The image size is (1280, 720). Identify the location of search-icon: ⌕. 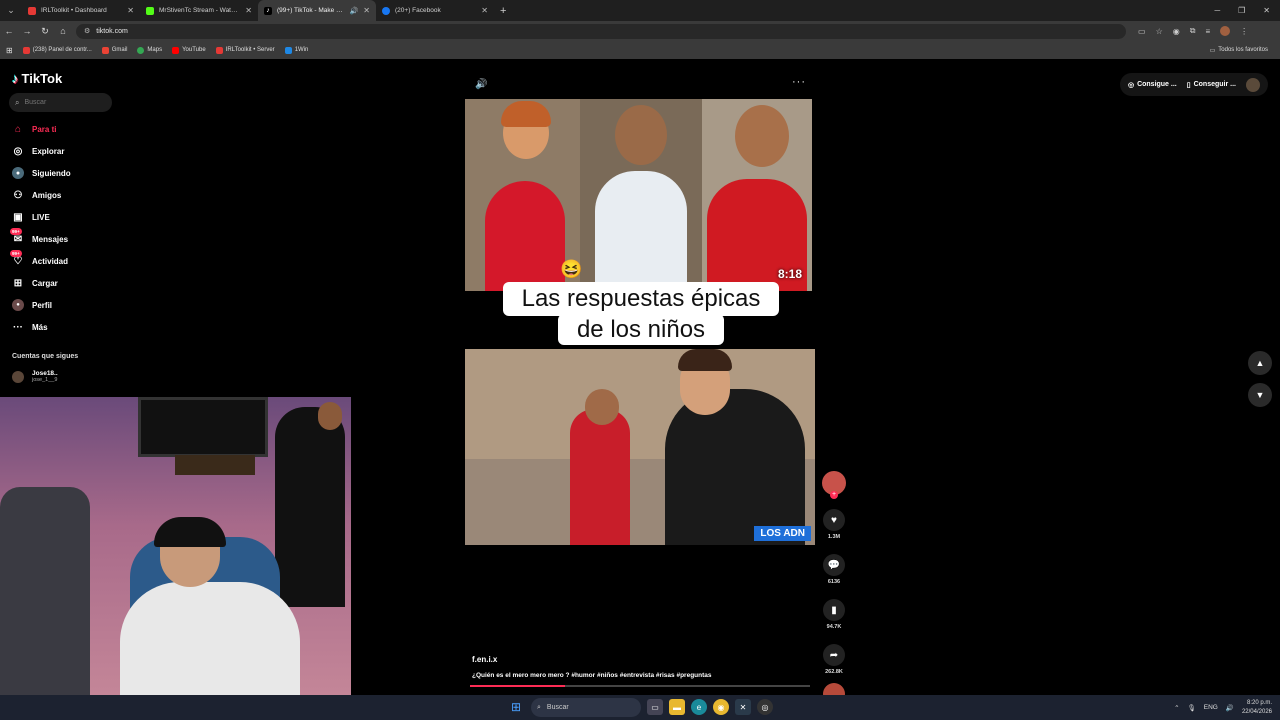
(539, 707).